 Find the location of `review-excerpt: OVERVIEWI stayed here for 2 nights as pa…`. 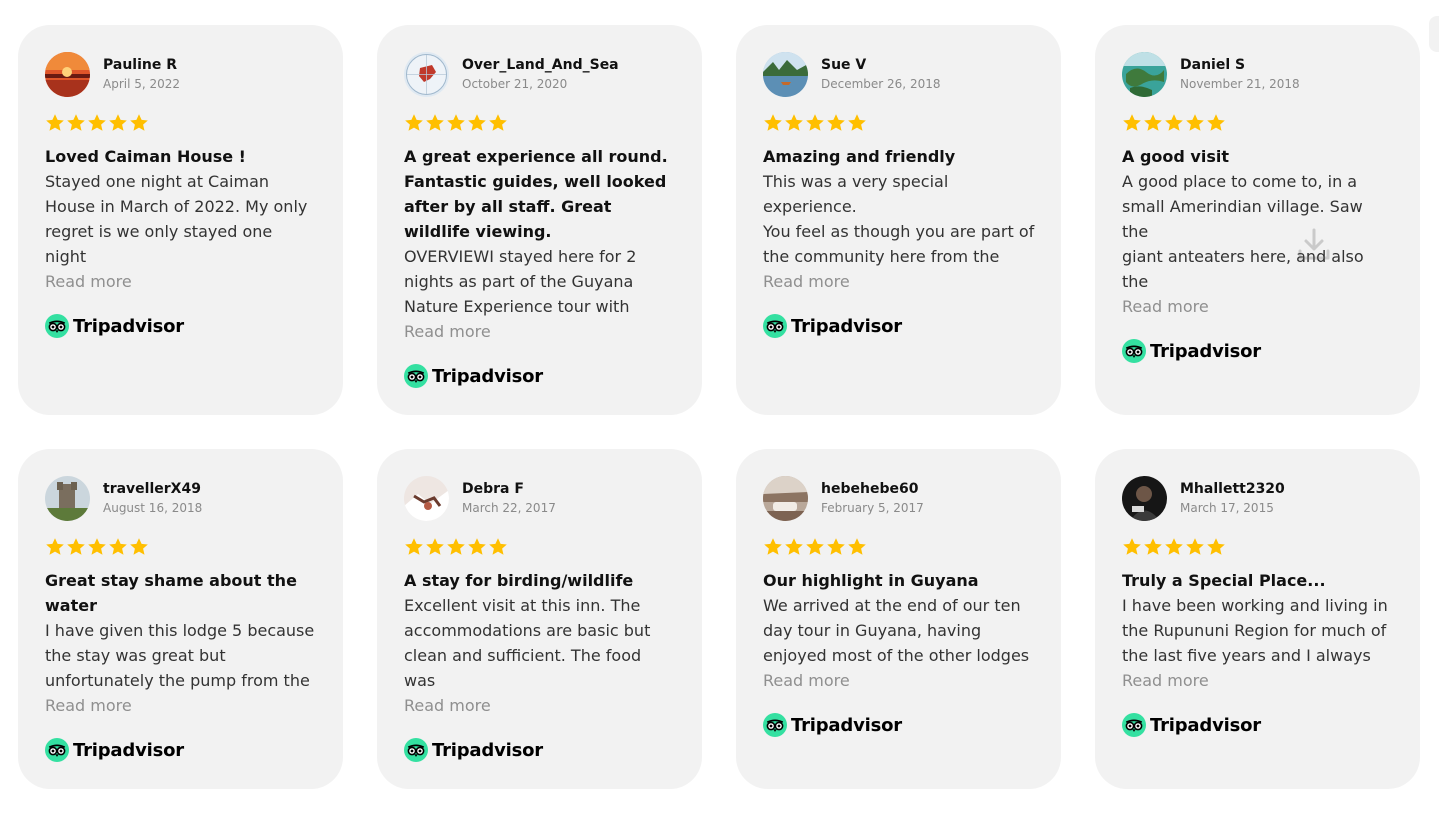

review-excerpt: OVERVIEWI stayed here for 2 nights as pa… is located at coordinates (520, 281).